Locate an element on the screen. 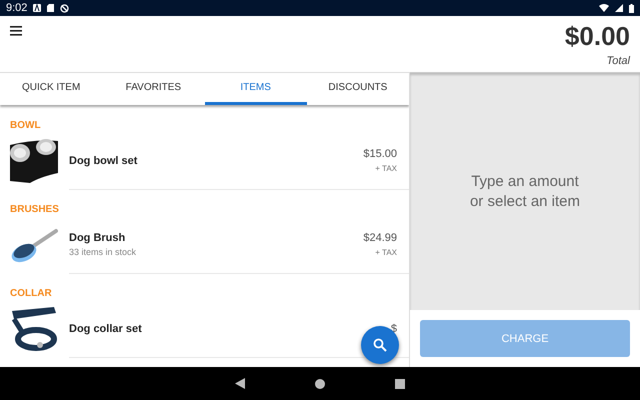  amount-prompt: Type an amount or select an item is located at coordinates (525, 192).